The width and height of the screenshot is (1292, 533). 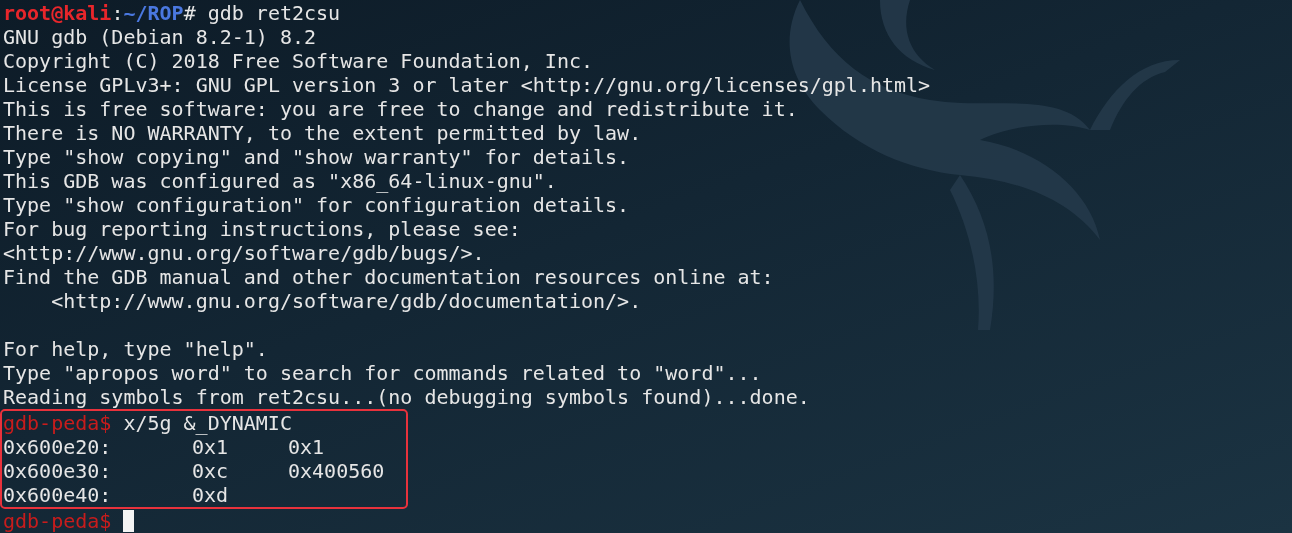 I want to click on output-line: This is free software: you are free to change and redistribute it., so click(x=400, y=109).